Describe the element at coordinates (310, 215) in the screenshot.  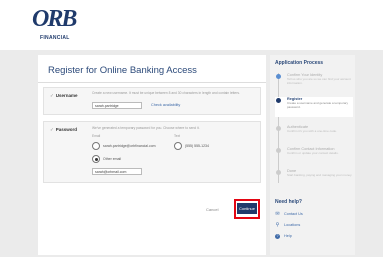
I see `help-link-contact: ✉ Contact Us` at that location.